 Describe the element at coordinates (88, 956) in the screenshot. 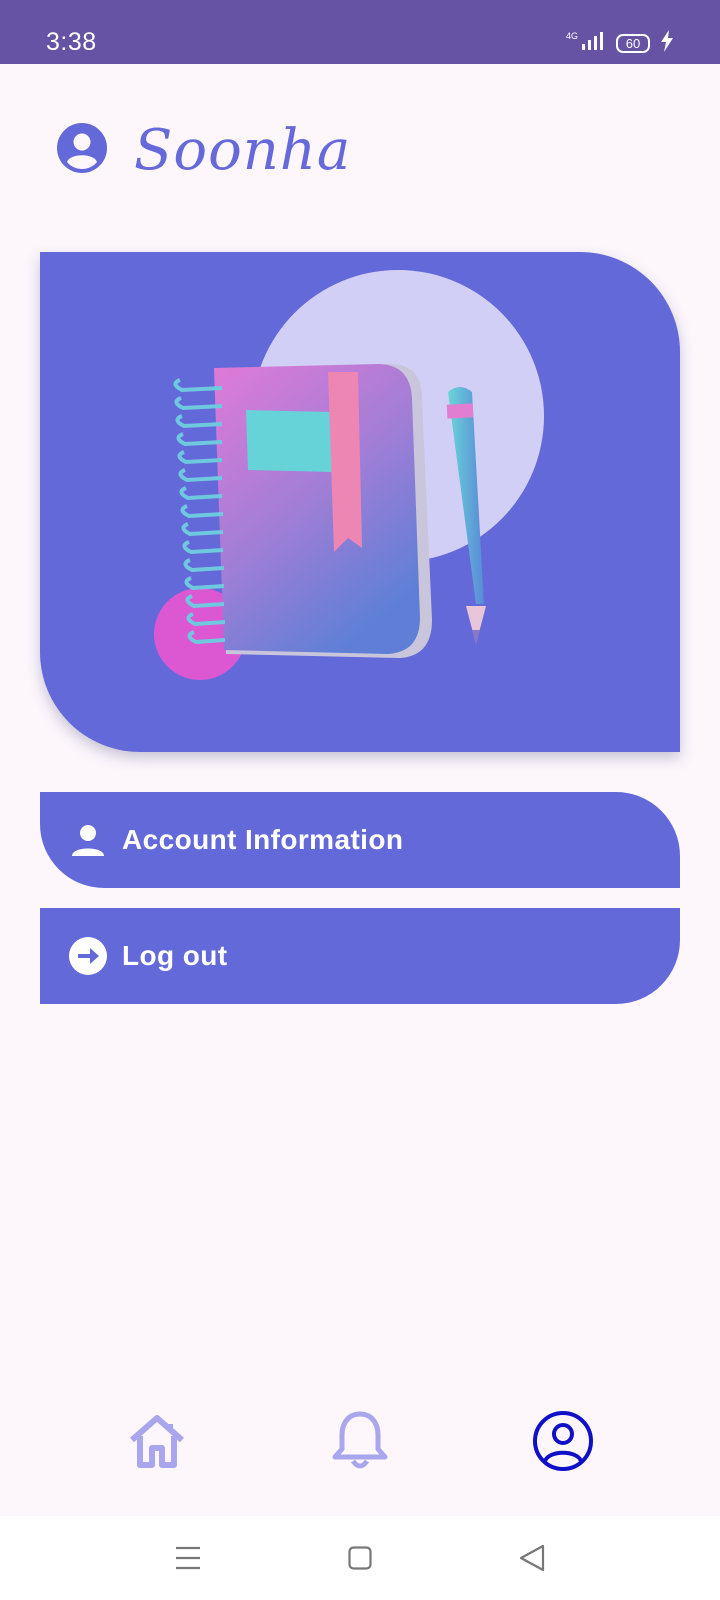

I see `logout-arrow-icon` at that location.